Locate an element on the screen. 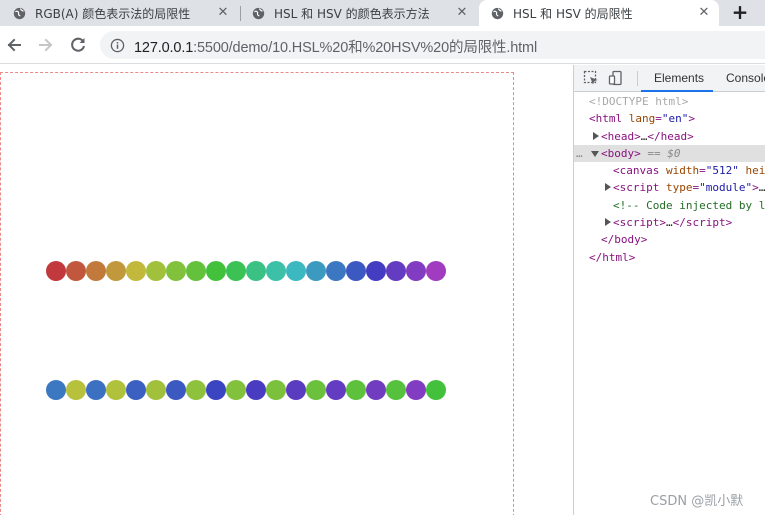 The height and width of the screenshot is (515, 765). device-toolbar-icon is located at coordinates (616, 78).